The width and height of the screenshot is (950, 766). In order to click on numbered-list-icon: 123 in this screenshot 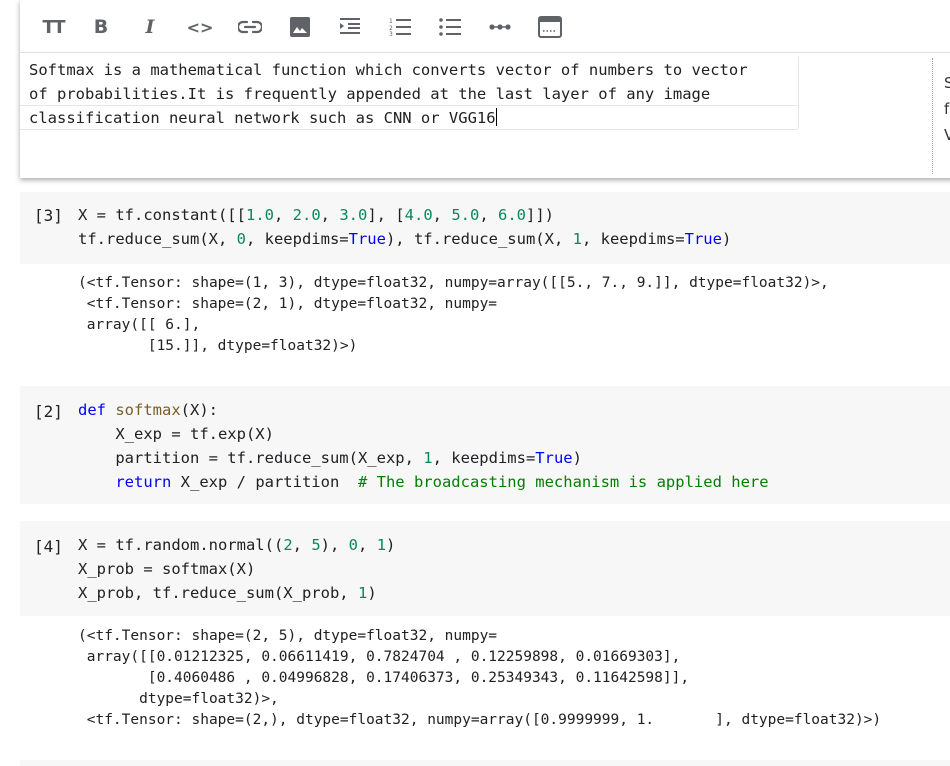, I will do `click(400, 27)`.